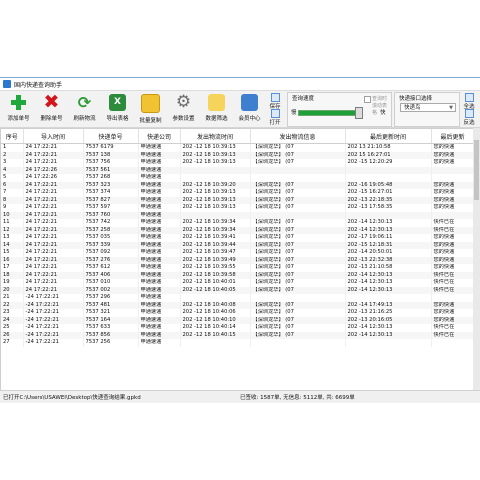  Describe the element at coordinates (215, 178) in the screenshot. I see `cell-sent-time` at that location.